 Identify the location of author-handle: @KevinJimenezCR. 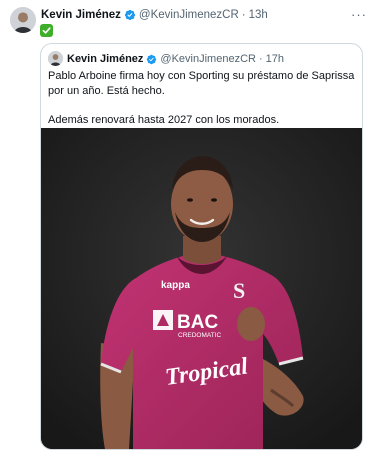
(189, 15).